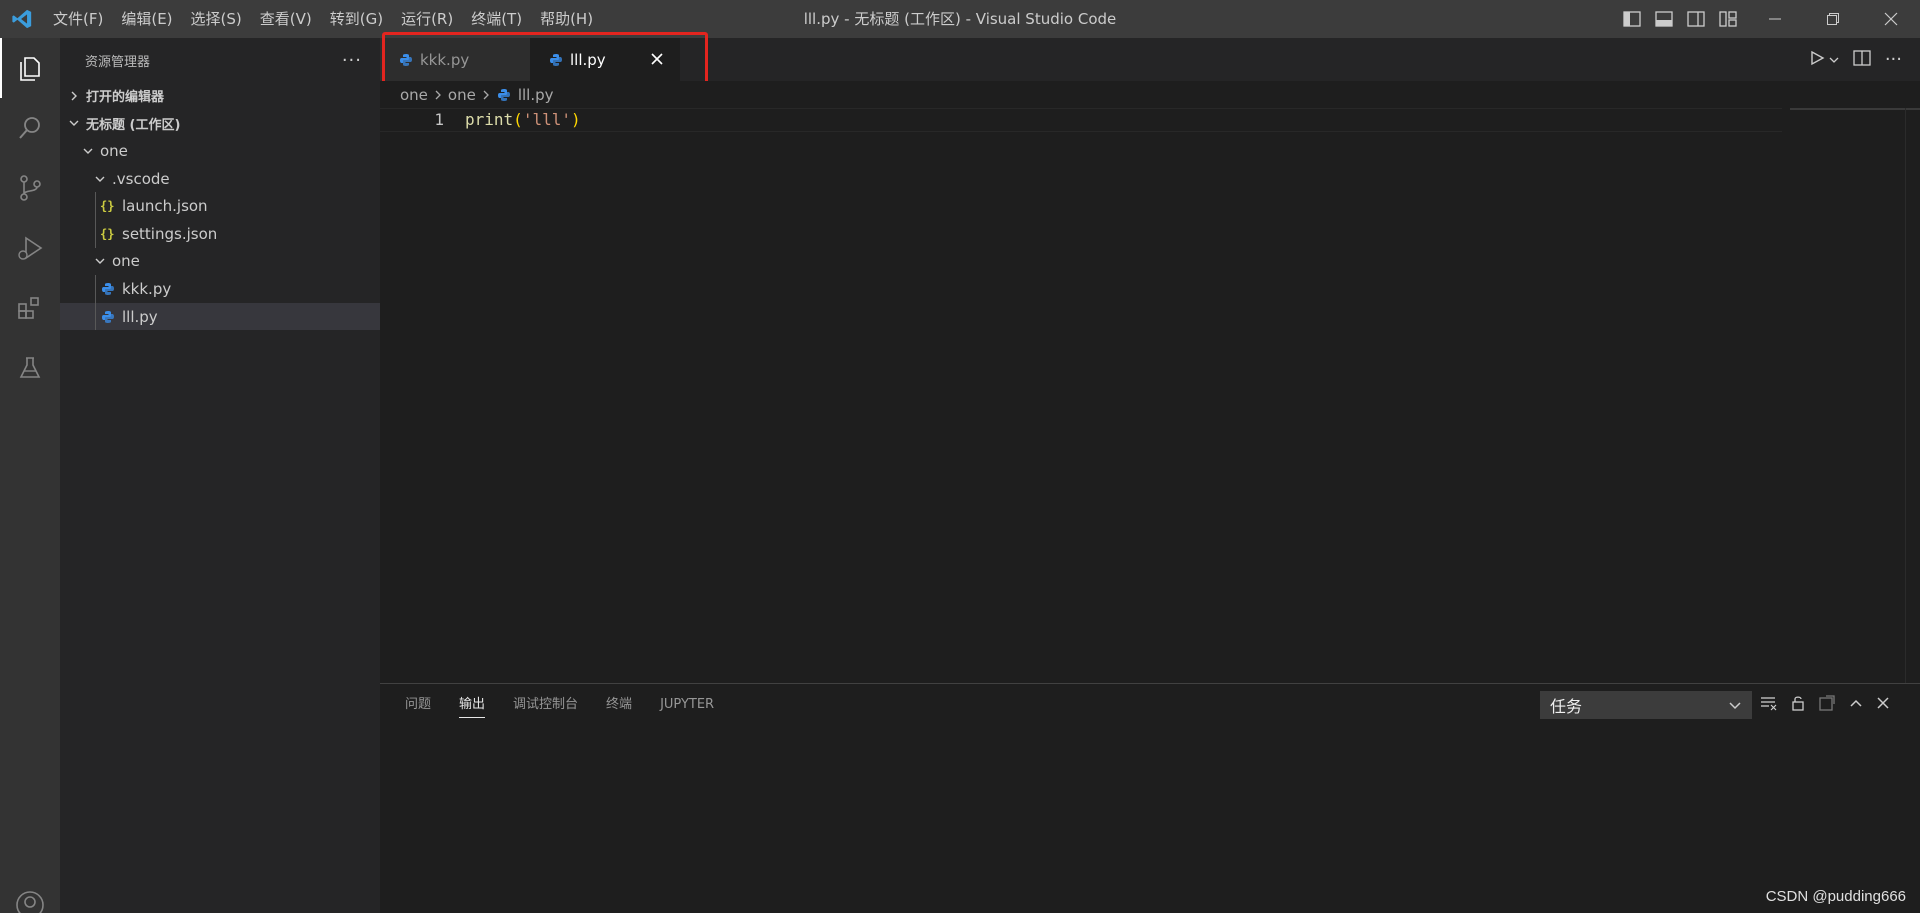  Describe the element at coordinates (356, 19) in the screenshot. I see `menu-go: 转到(G)` at that location.